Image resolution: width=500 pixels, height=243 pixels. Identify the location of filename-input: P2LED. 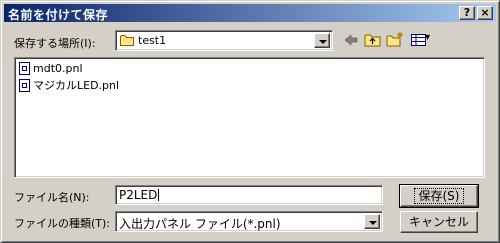
(249, 195).